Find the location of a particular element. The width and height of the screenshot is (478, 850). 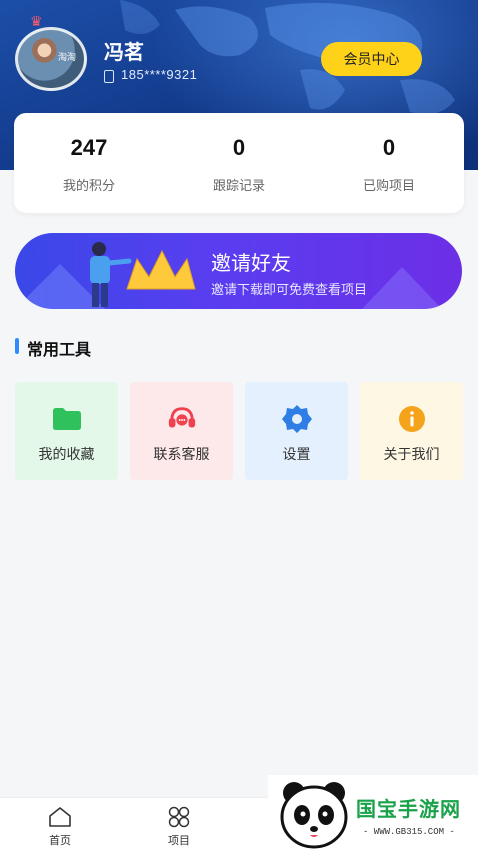

stat-tracking: 0 跟踪记录 is located at coordinates (239, 163).